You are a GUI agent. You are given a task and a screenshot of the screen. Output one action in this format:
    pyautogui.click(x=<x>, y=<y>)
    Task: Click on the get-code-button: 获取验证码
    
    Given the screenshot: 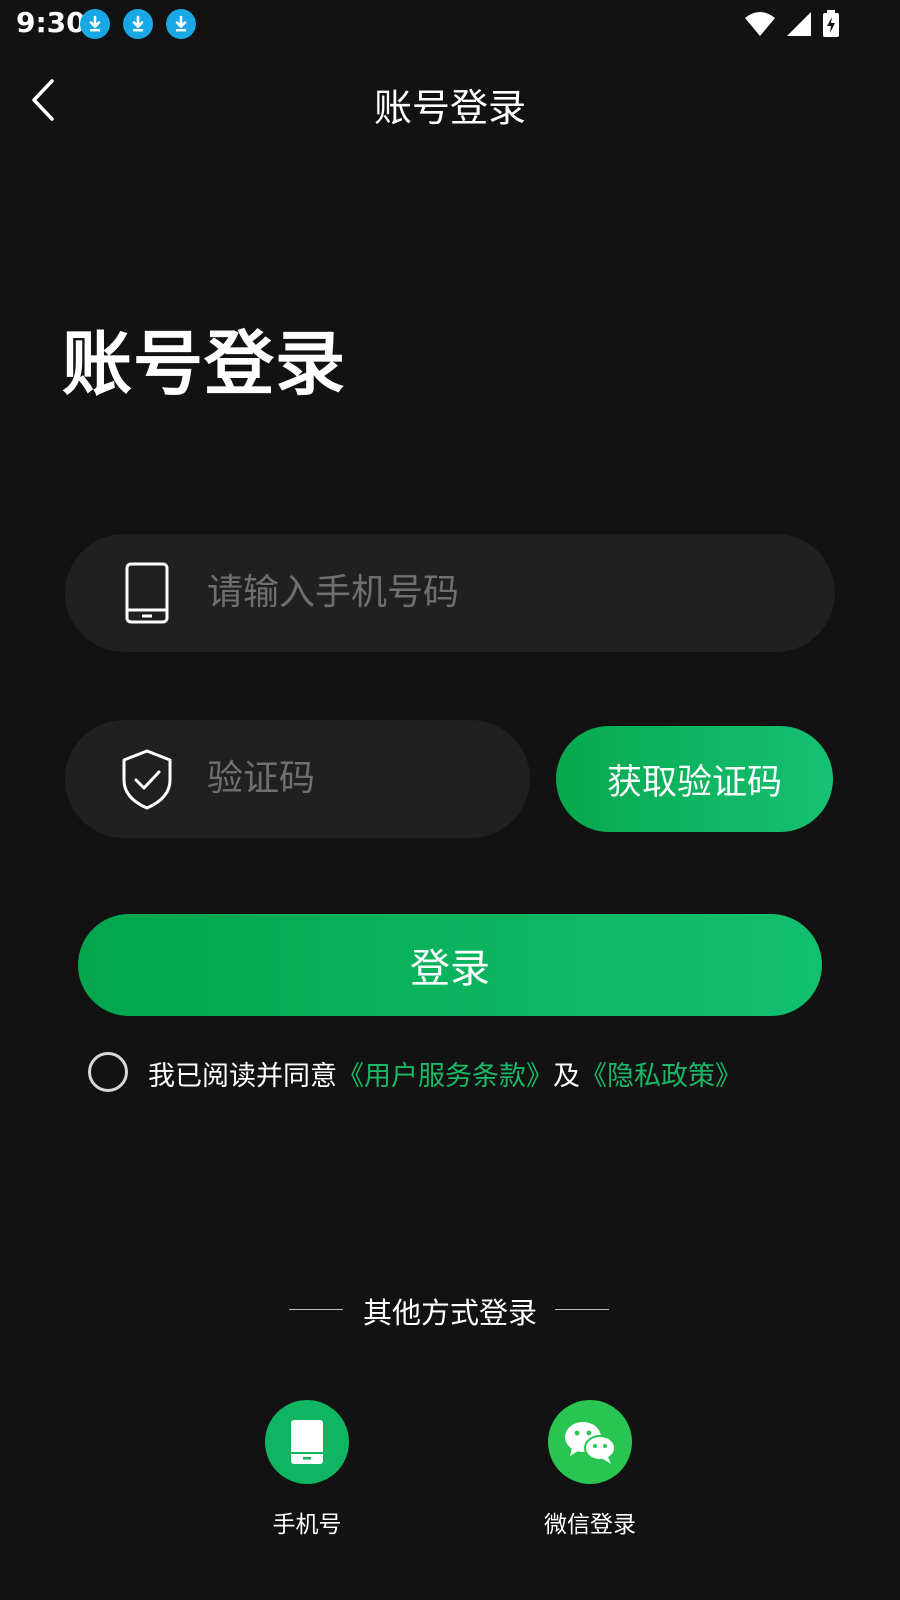 What is the action you would take?
    pyautogui.click(x=694, y=779)
    